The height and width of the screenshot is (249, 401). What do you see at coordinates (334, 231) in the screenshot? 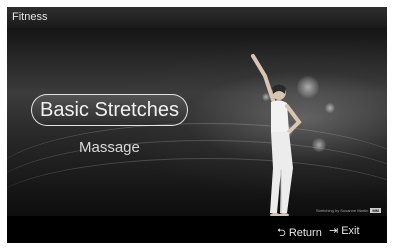
I see `exit-icon: ⇥` at bounding box center [334, 231].